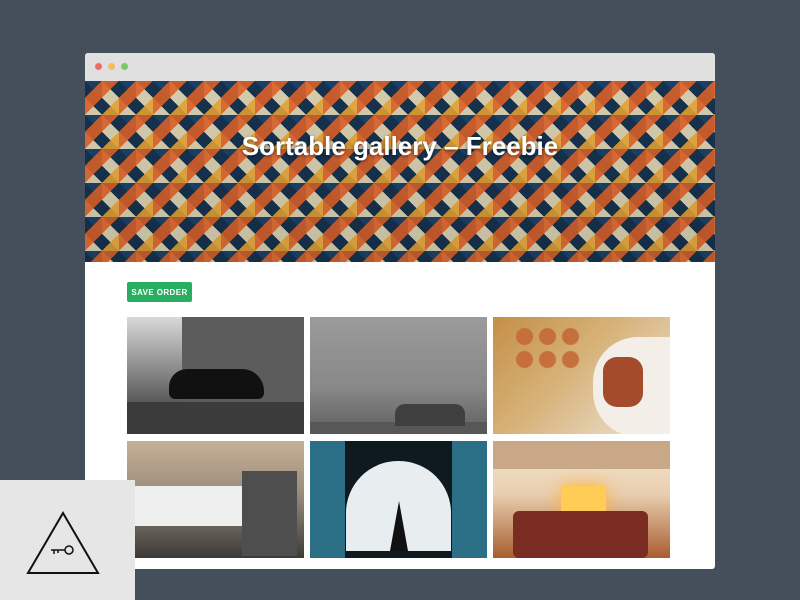 The width and height of the screenshot is (800, 600). I want to click on gallery-item-cafe, so click(215, 499).